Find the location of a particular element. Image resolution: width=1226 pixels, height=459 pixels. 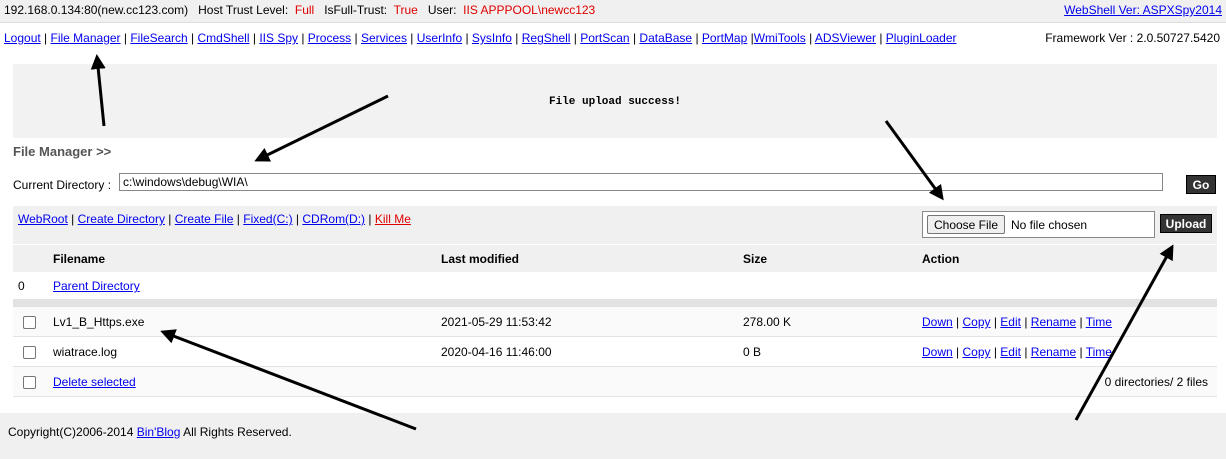

menu-process: Process is located at coordinates (329, 38).